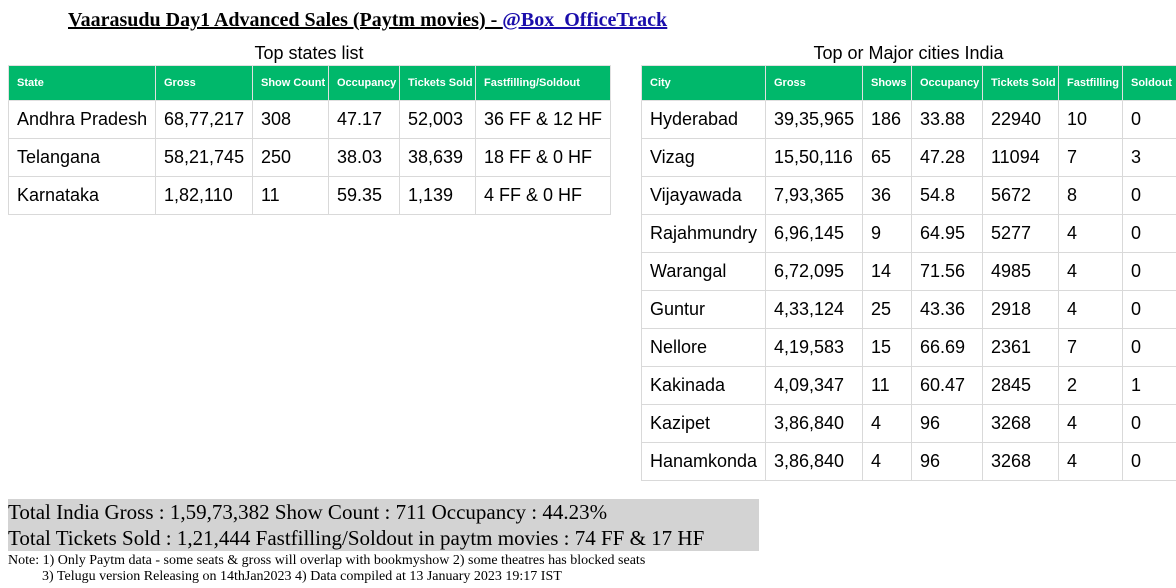  I want to click on table-cell: Guntur, so click(703, 309).